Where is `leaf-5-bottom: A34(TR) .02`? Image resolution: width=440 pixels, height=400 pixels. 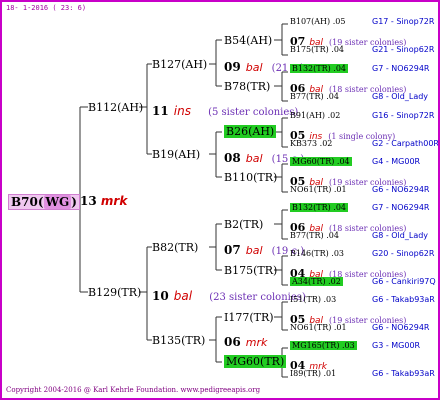 leaf-5-bottom: A34(TR) .02 is located at coordinates (316, 281).